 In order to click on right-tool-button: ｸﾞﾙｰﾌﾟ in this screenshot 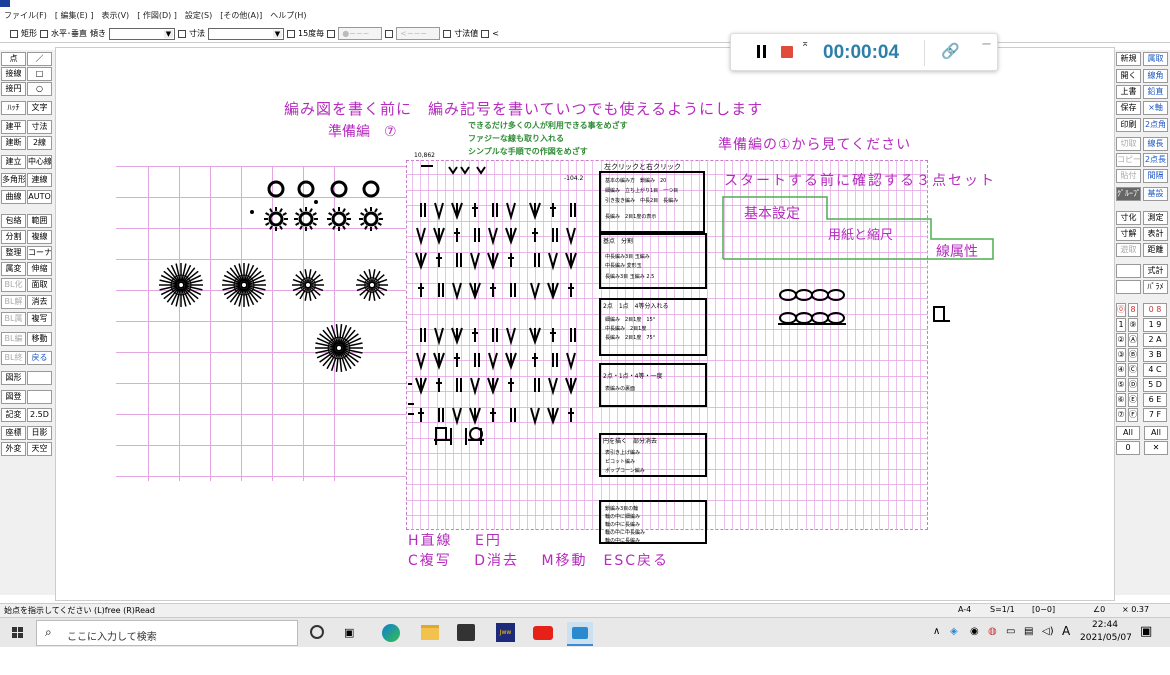, I will do `click(1128, 194)`.